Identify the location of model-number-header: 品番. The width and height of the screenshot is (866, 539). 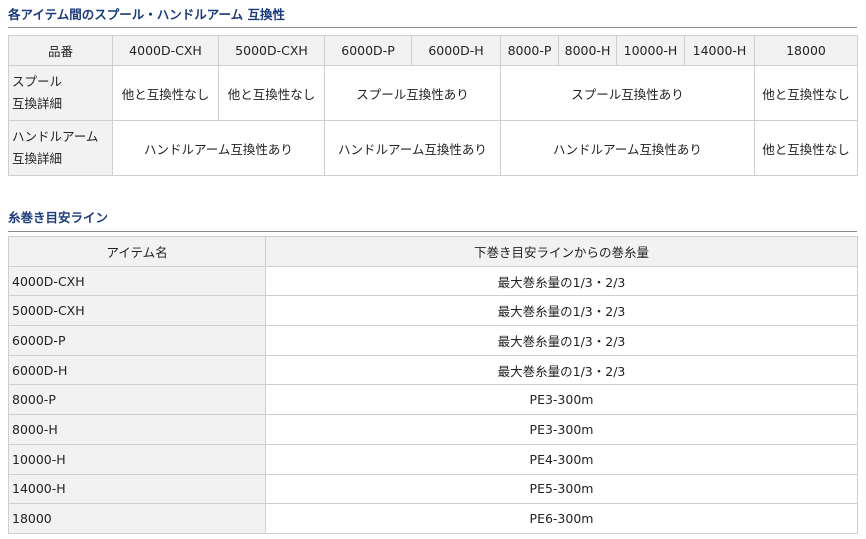
(60, 50).